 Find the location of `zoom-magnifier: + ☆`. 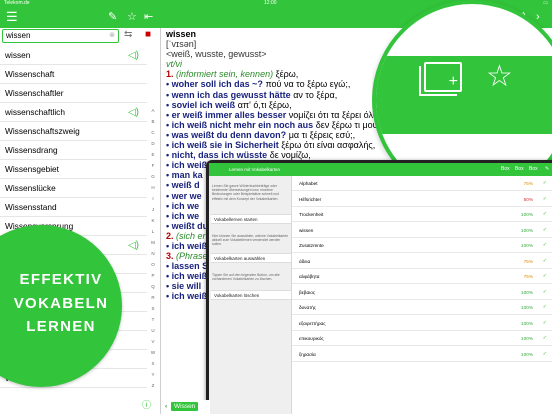

zoom-magnifier: + ☆ is located at coordinates (462, 80).